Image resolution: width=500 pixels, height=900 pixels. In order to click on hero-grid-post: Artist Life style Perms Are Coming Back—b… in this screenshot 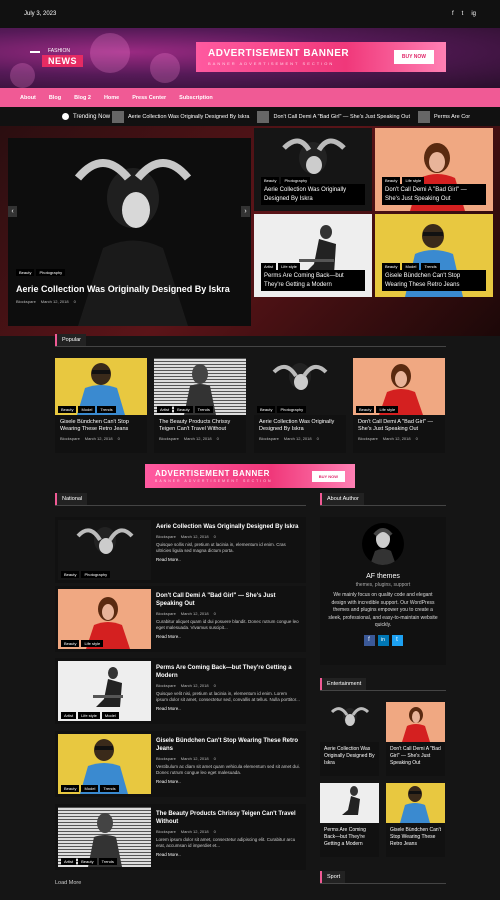, I will do `click(313, 255)`.